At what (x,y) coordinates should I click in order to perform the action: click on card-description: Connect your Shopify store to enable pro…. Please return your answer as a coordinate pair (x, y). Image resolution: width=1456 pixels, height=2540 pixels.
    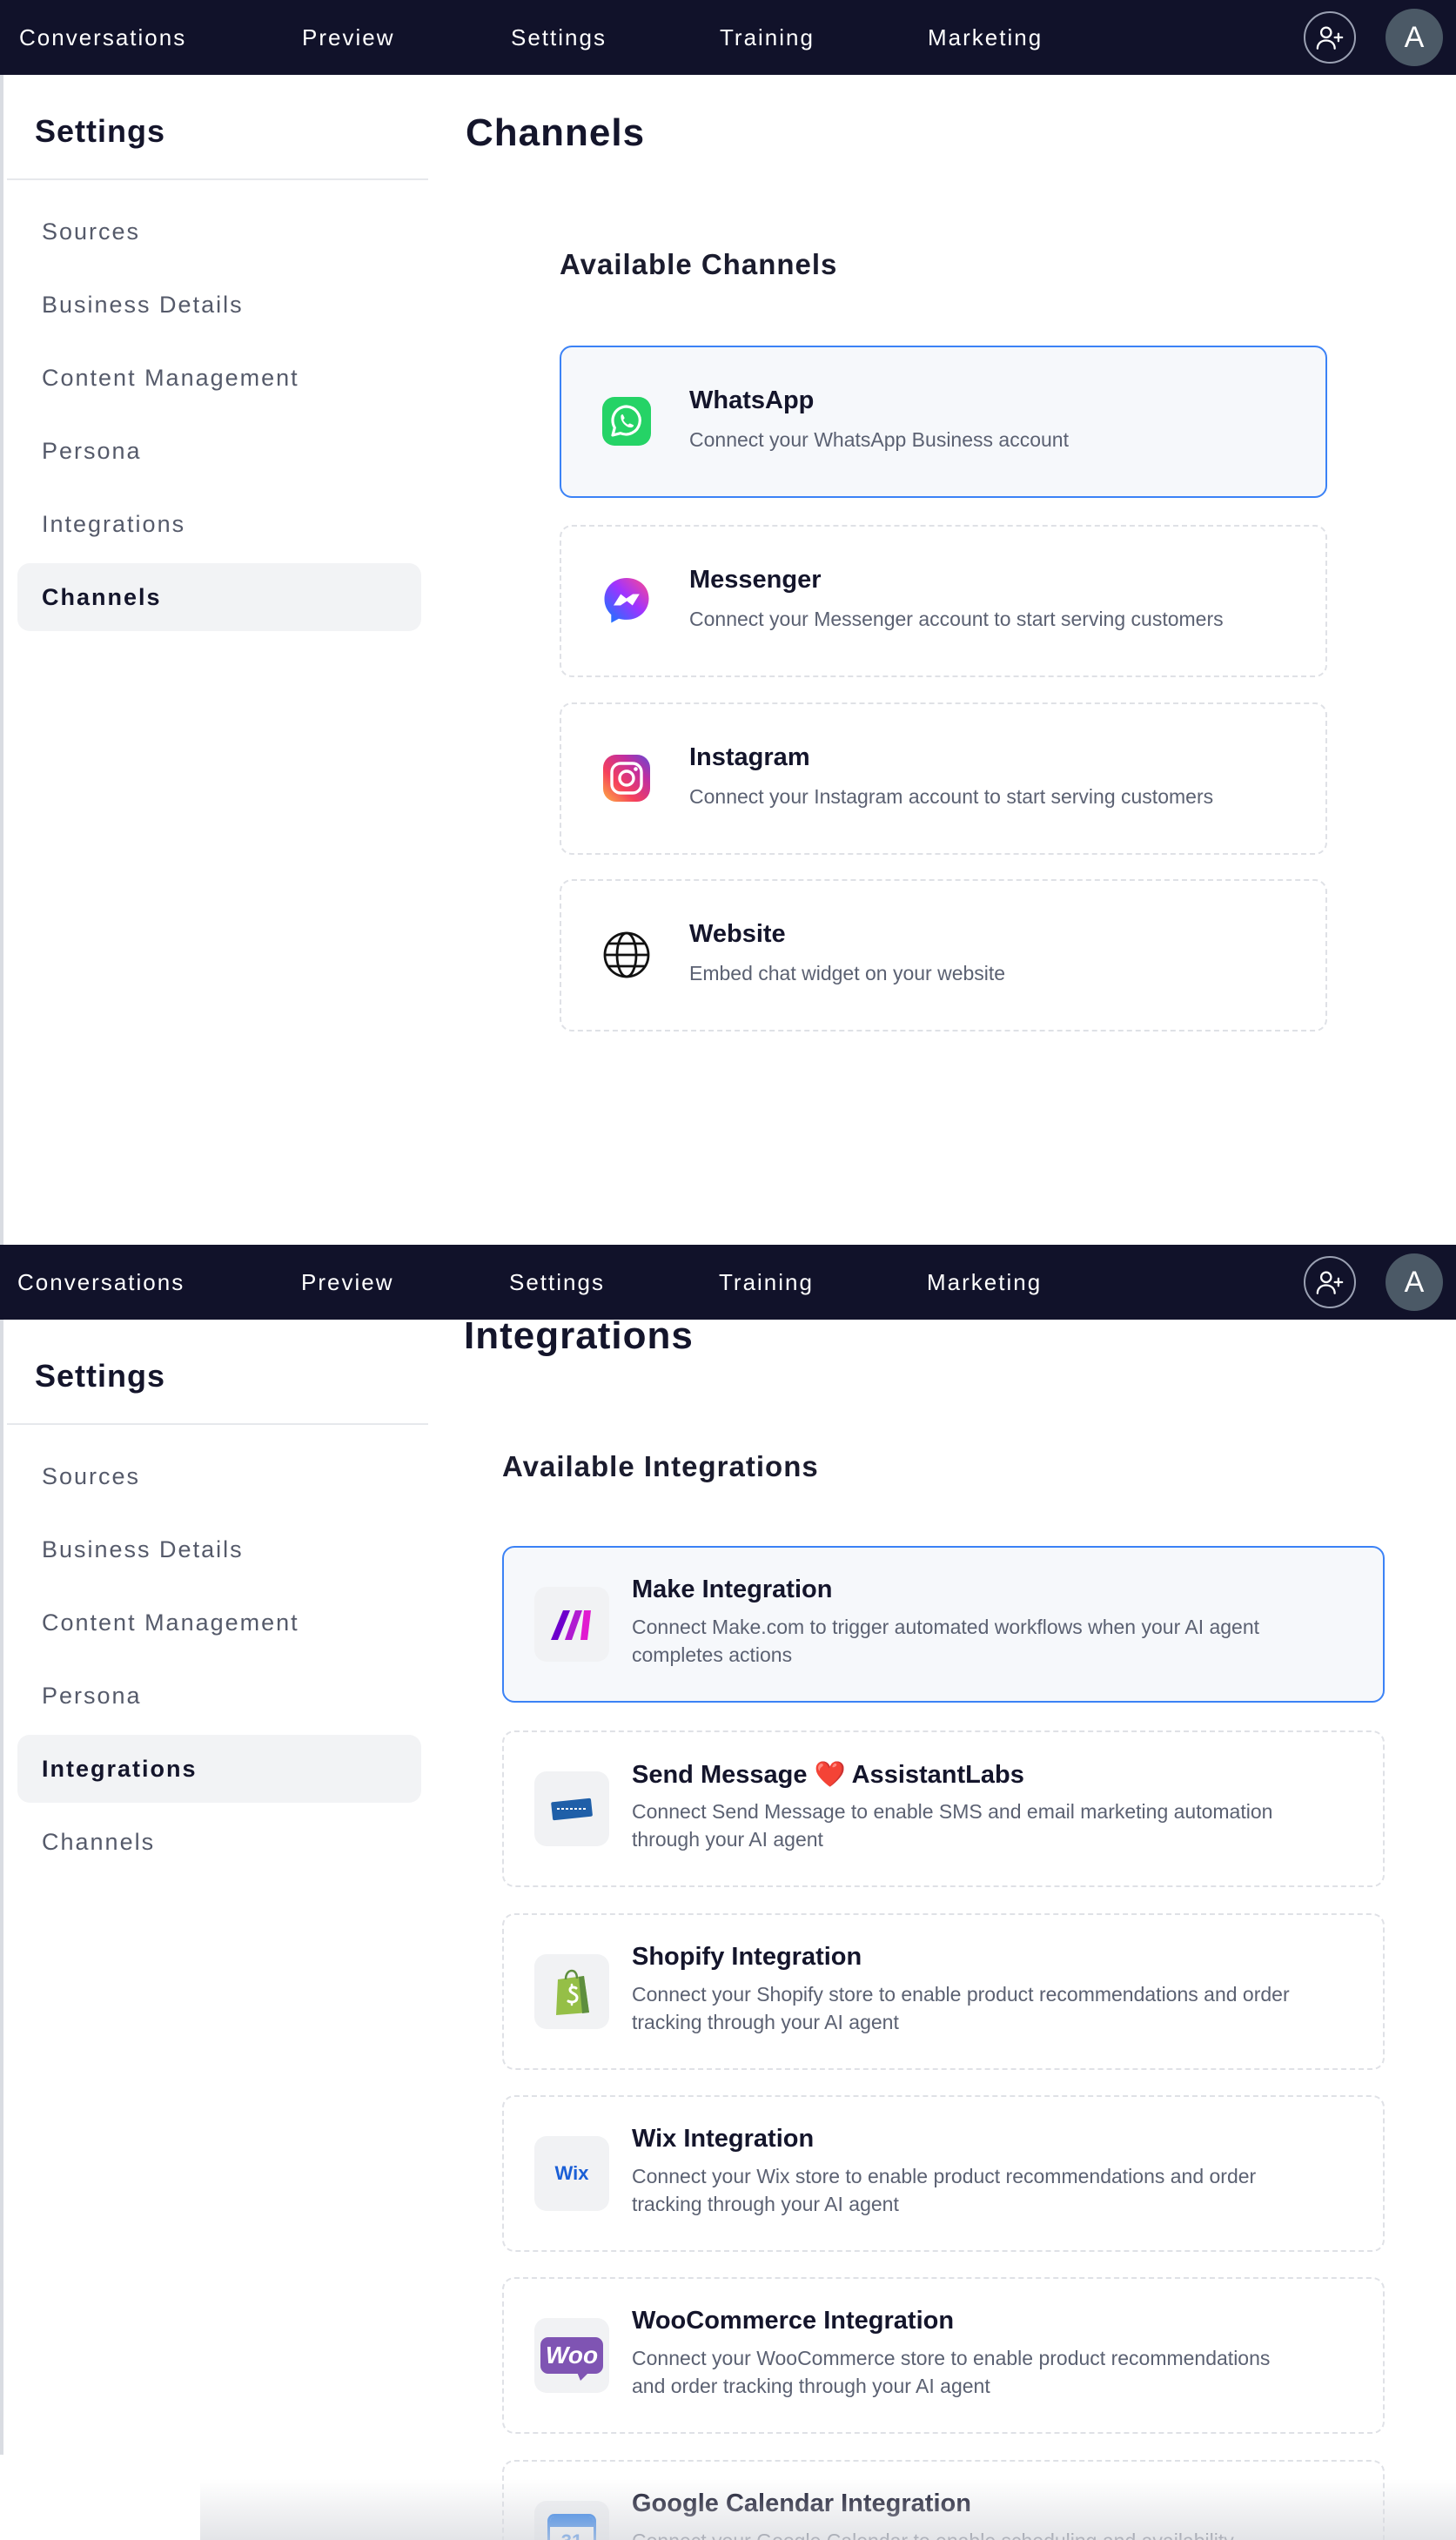
    Looking at the image, I should click on (961, 2008).